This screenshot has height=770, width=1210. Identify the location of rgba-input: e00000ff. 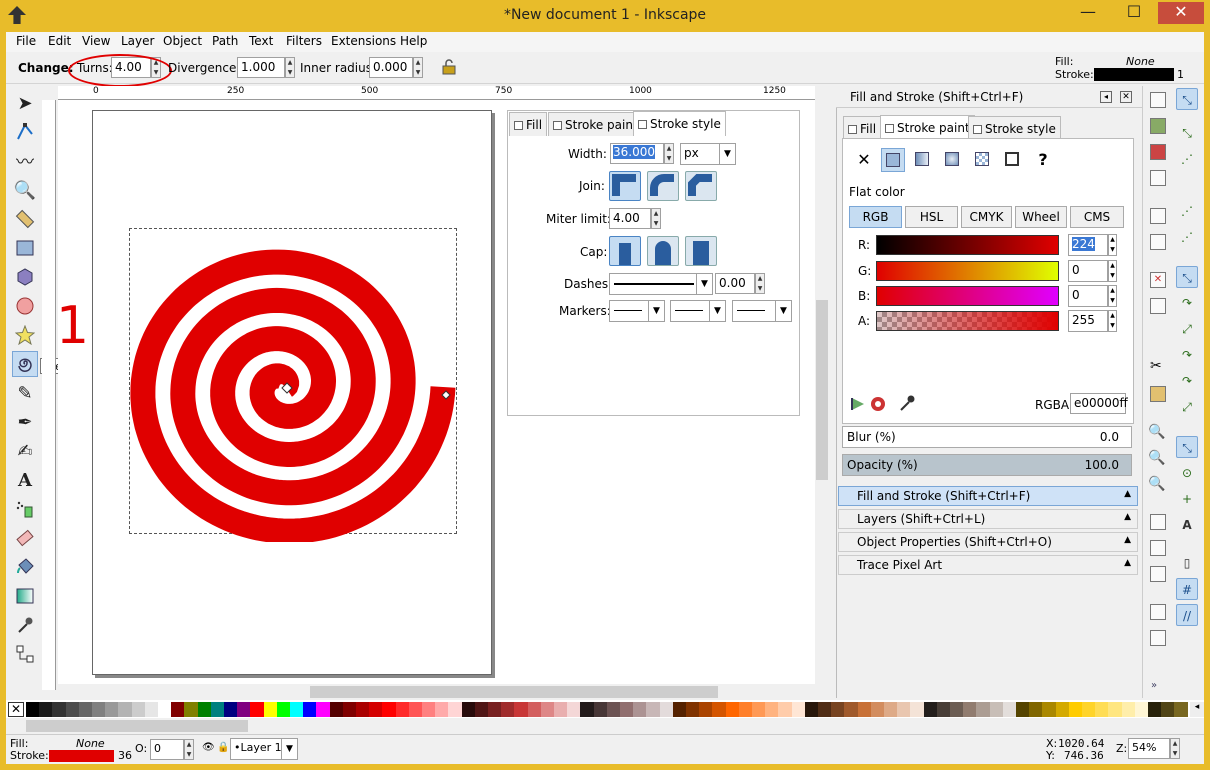
(1099, 403).